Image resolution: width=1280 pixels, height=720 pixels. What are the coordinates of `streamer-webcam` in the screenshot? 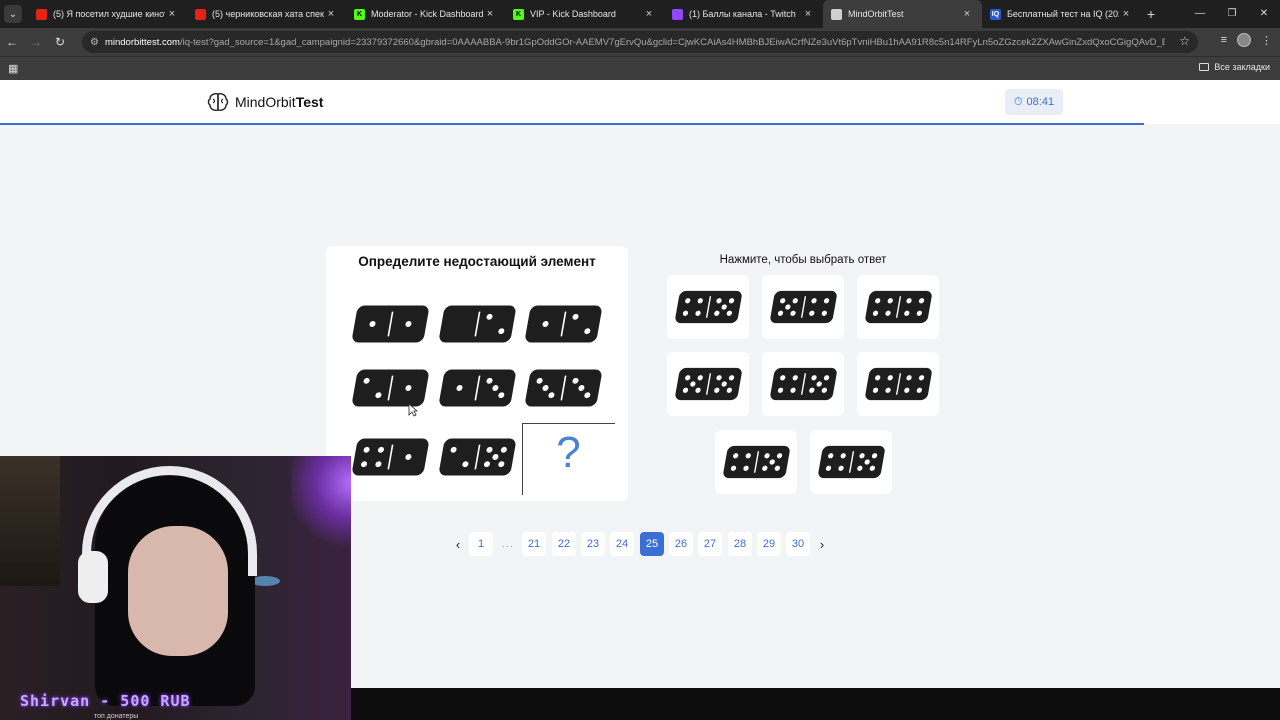 It's located at (175, 588).